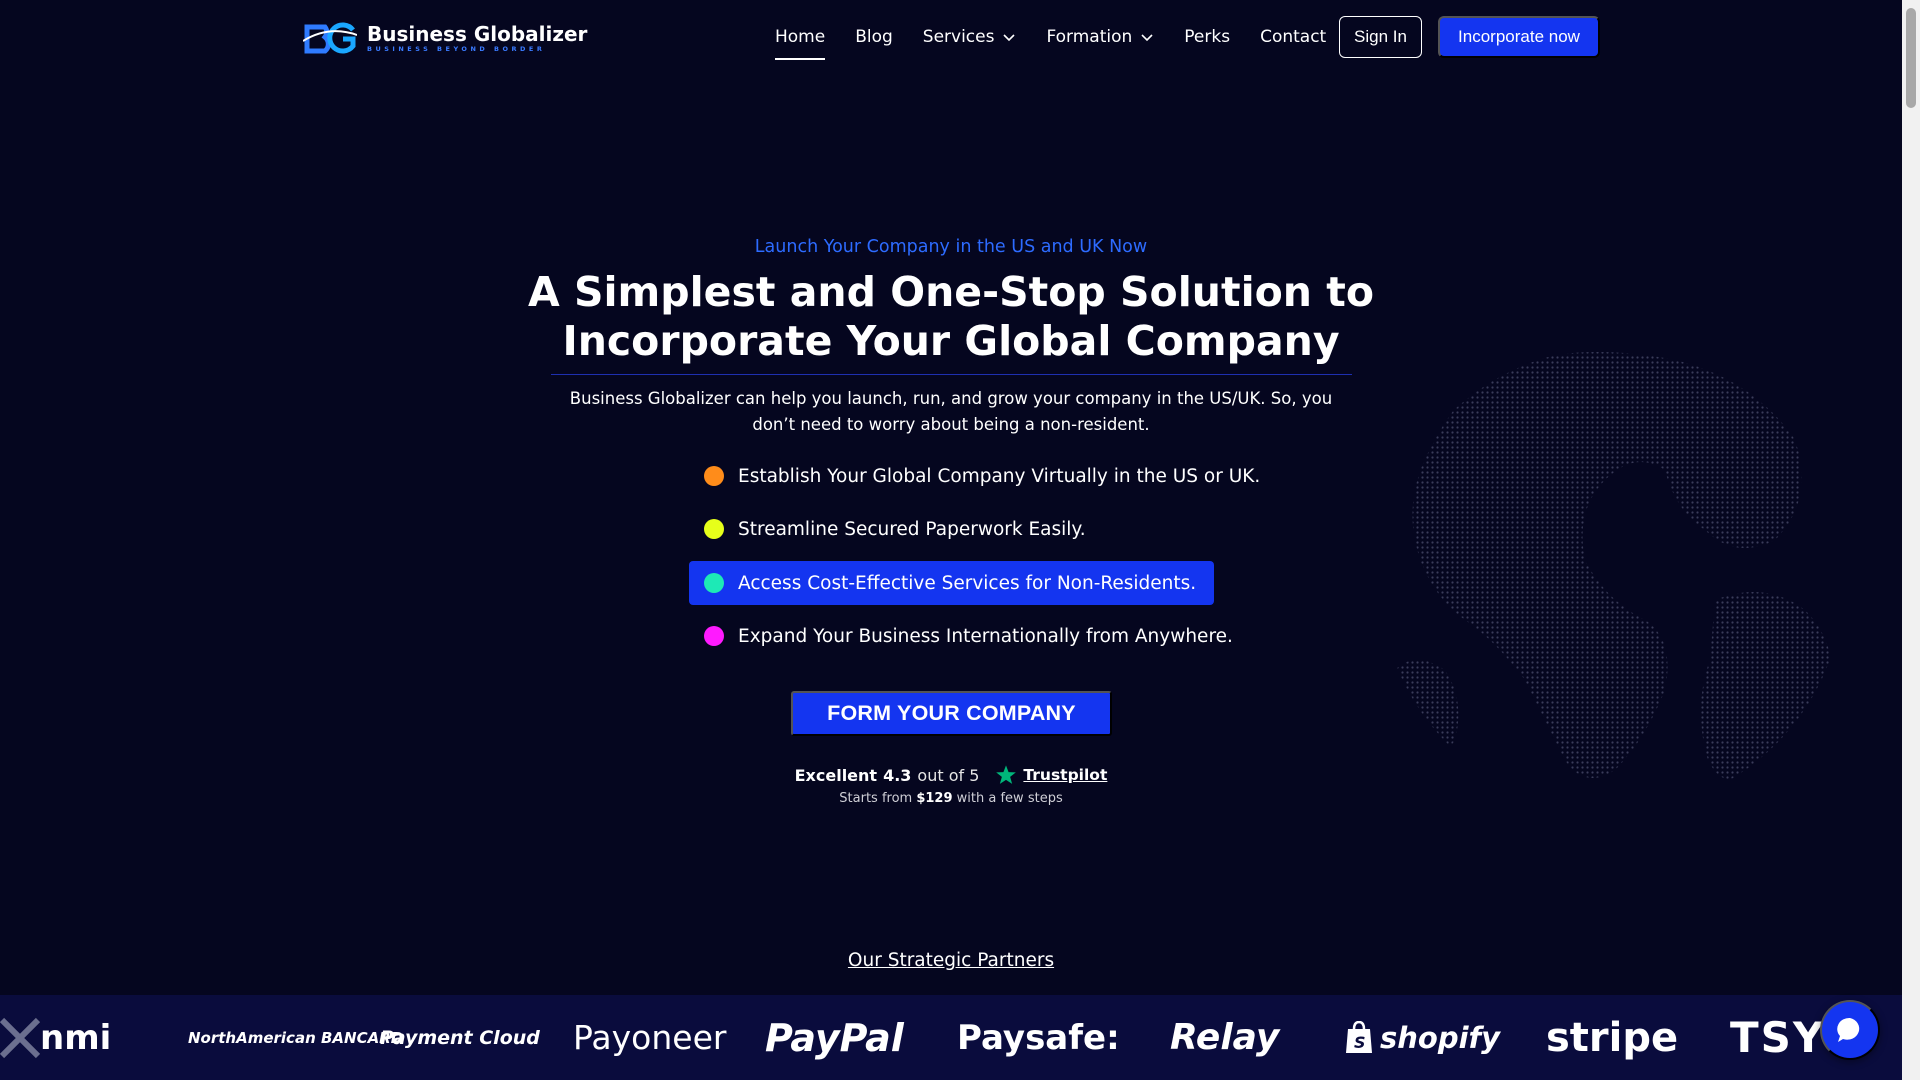 This screenshot has width=1920, height=1080. What do you see at coordinates (76, 1037) in the screenshot?
I see `partner-name: nmi` at bounding box center [76, 1037].